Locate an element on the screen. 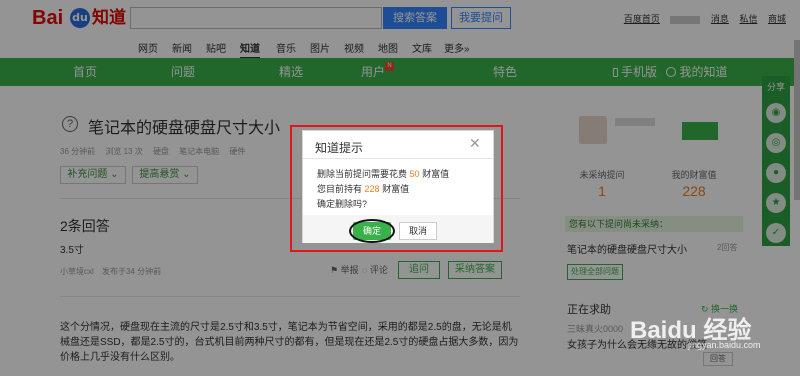  dialog-confirm-text: 确定删除吗? is located at coordinates (342, 204).